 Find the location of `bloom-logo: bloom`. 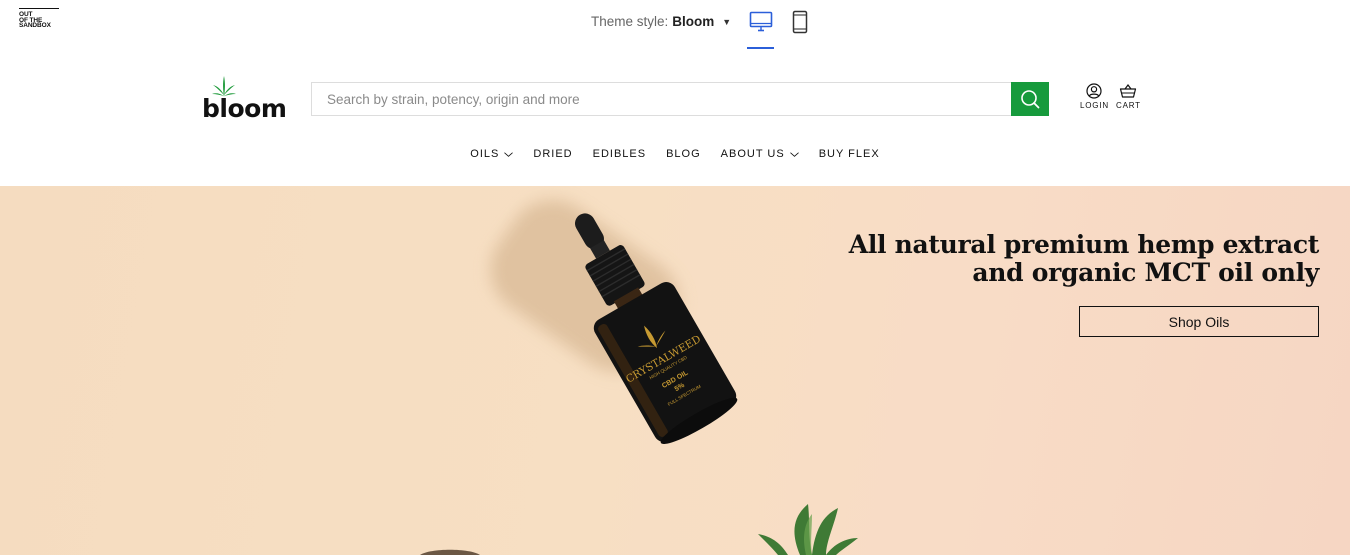

bloom-logo: bloom is located at coordinates (244, 100).